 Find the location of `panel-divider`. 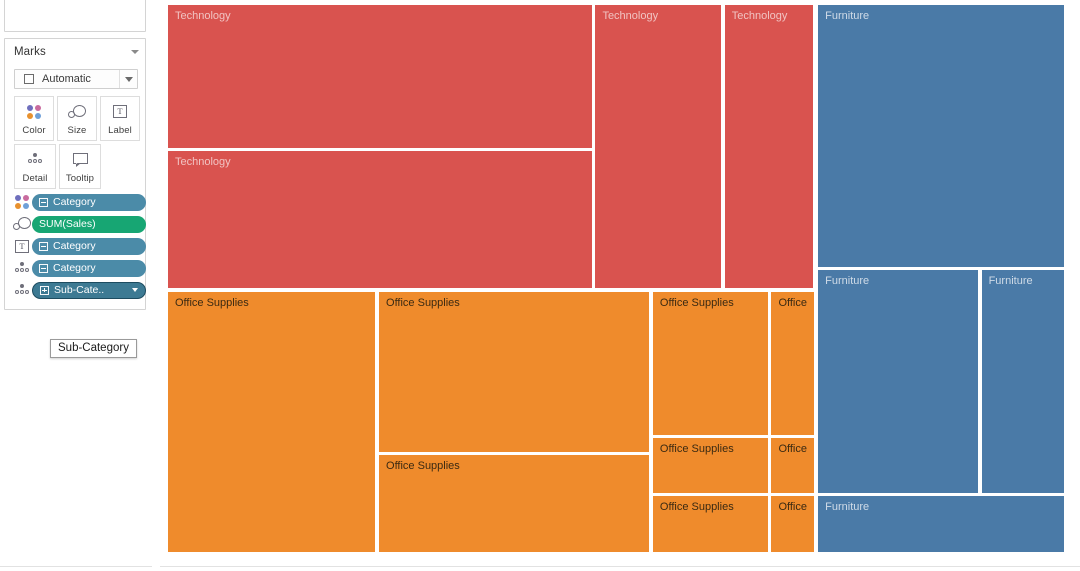

panel-divider is located at coordinates (152, 285).